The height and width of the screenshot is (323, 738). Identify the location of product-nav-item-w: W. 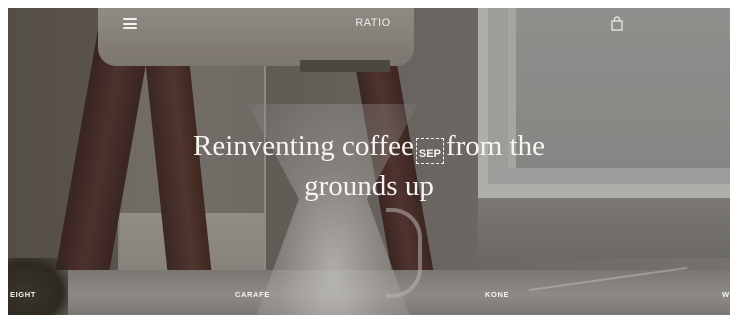
(726, 294).